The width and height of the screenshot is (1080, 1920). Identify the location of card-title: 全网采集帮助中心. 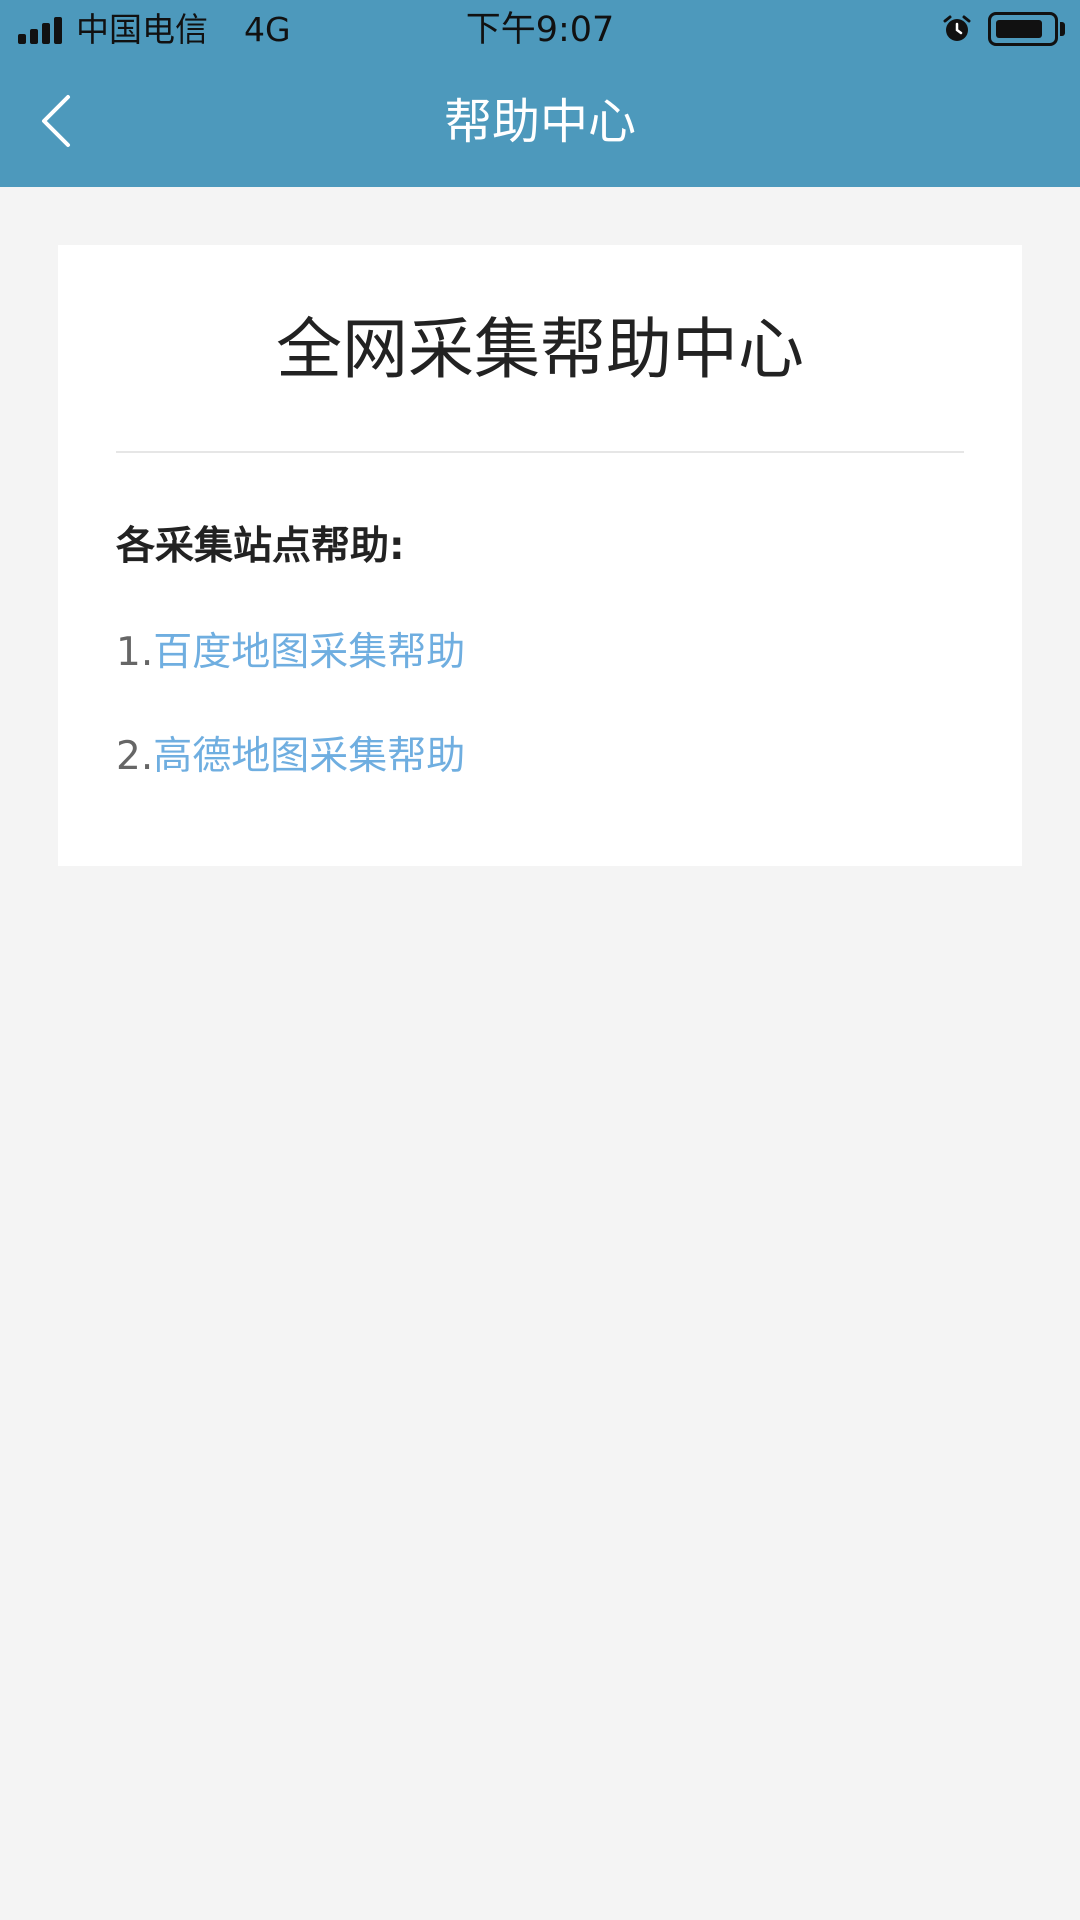
(540, 349).